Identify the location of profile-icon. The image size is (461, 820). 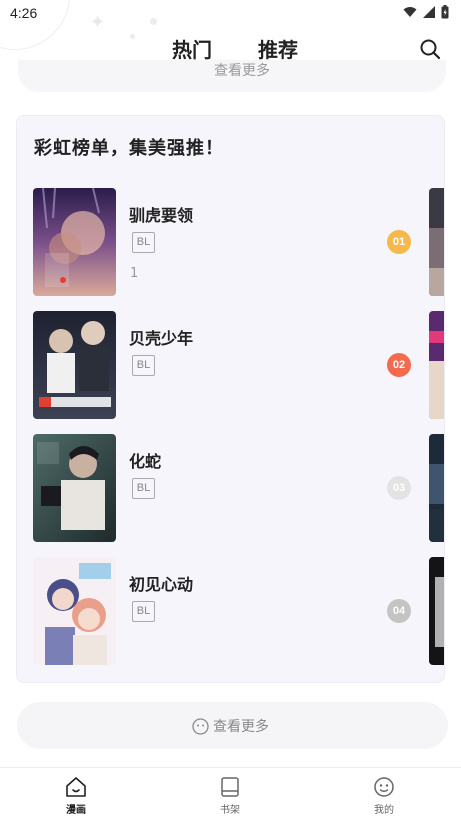
(384, 787).